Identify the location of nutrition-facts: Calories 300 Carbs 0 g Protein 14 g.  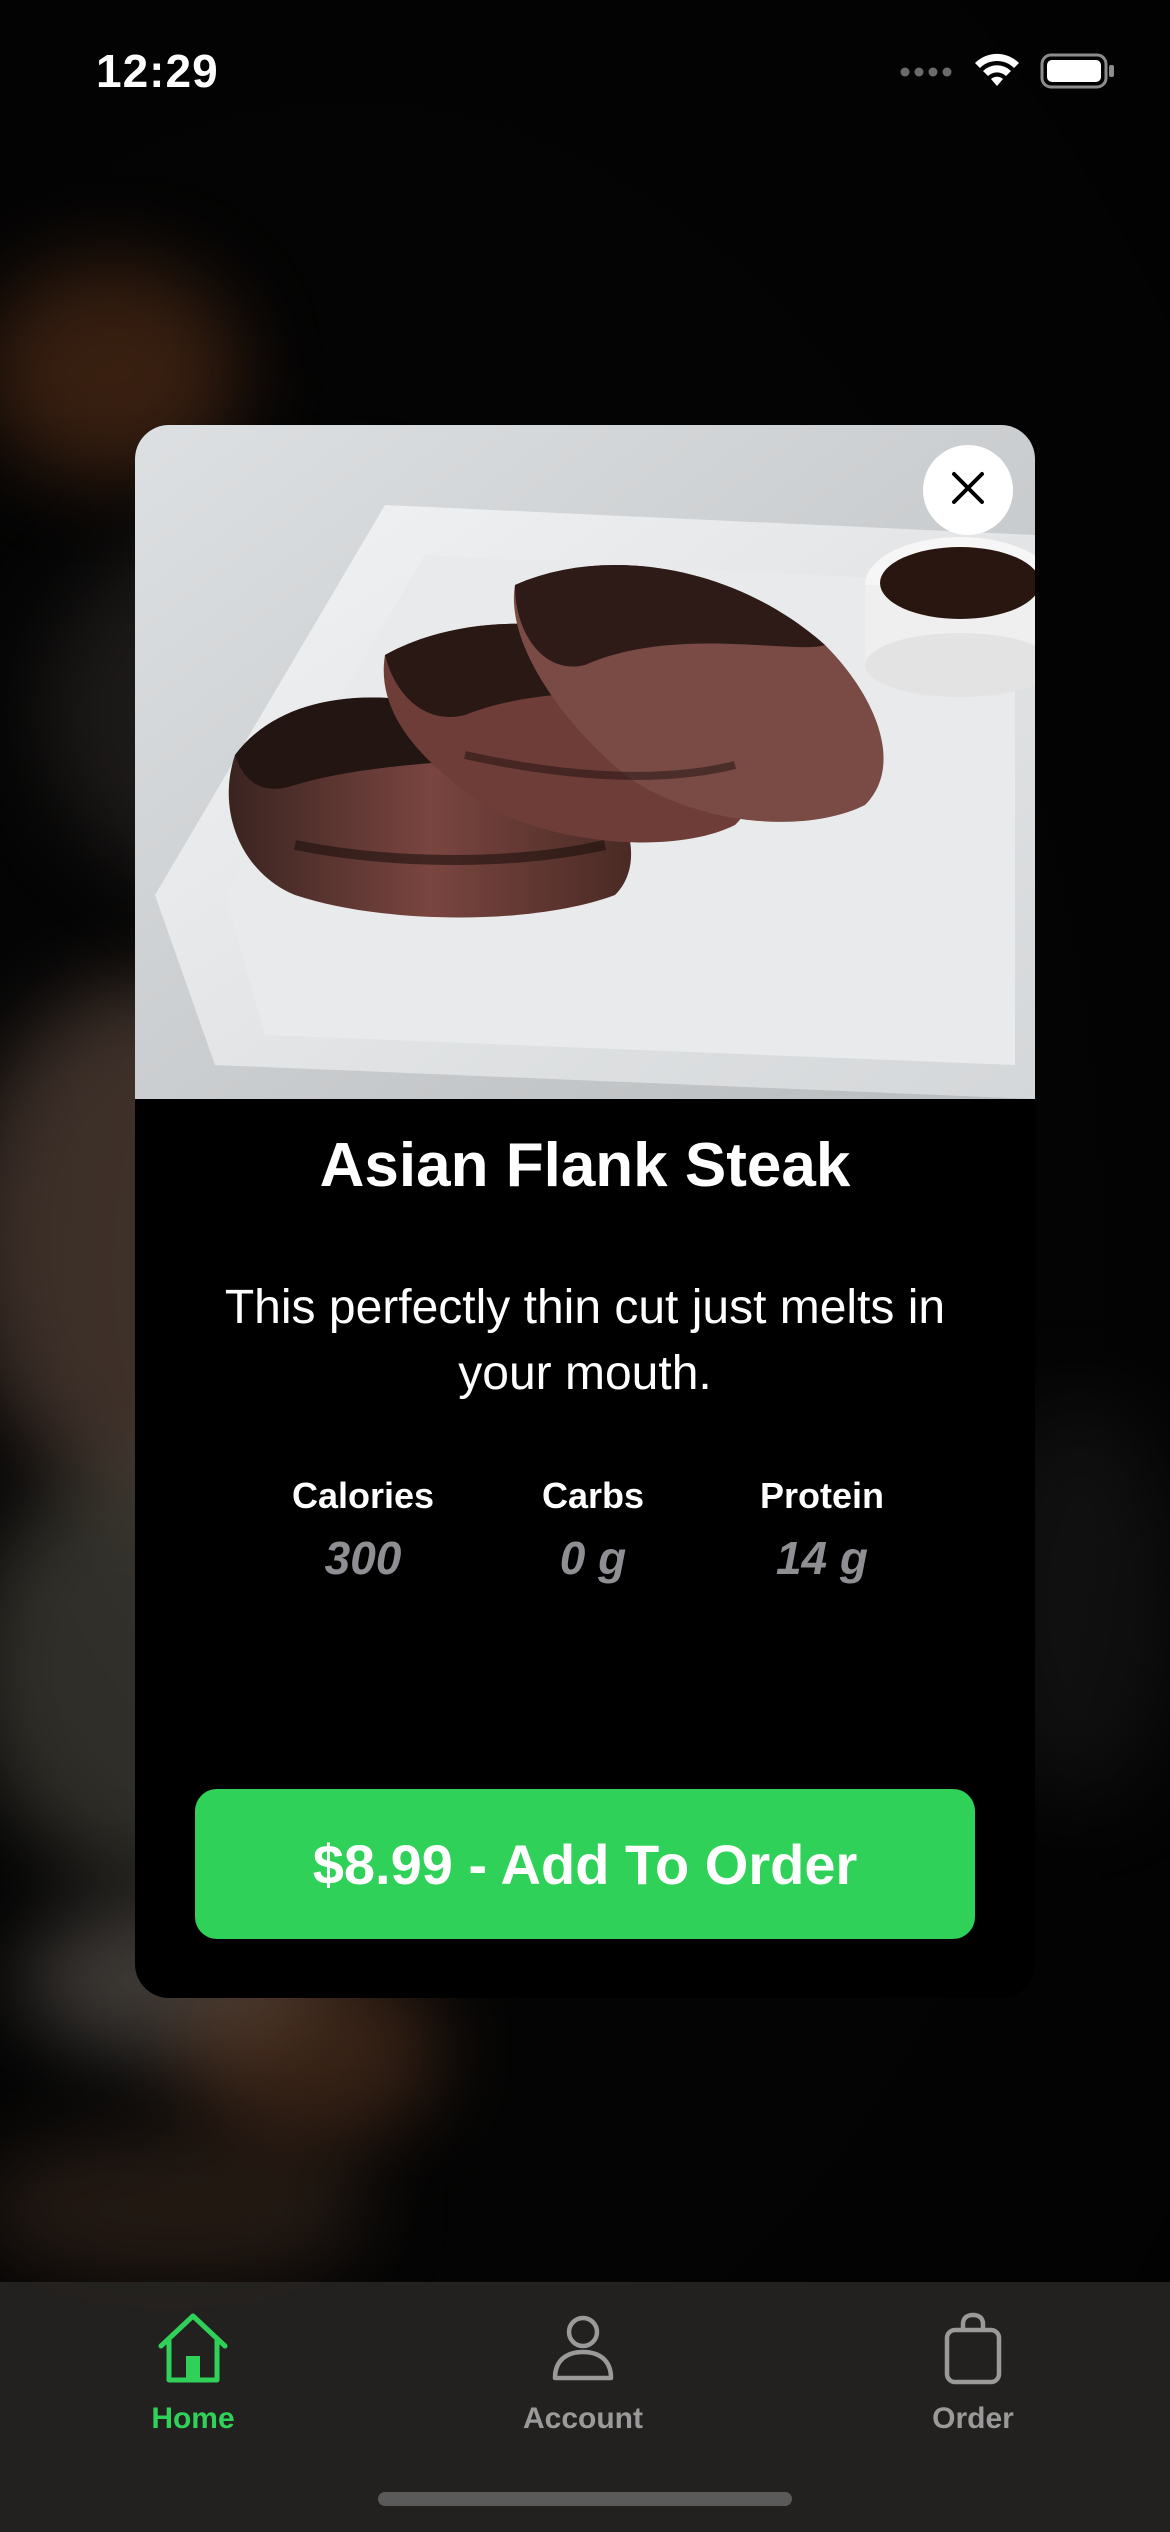
(585, 1545).